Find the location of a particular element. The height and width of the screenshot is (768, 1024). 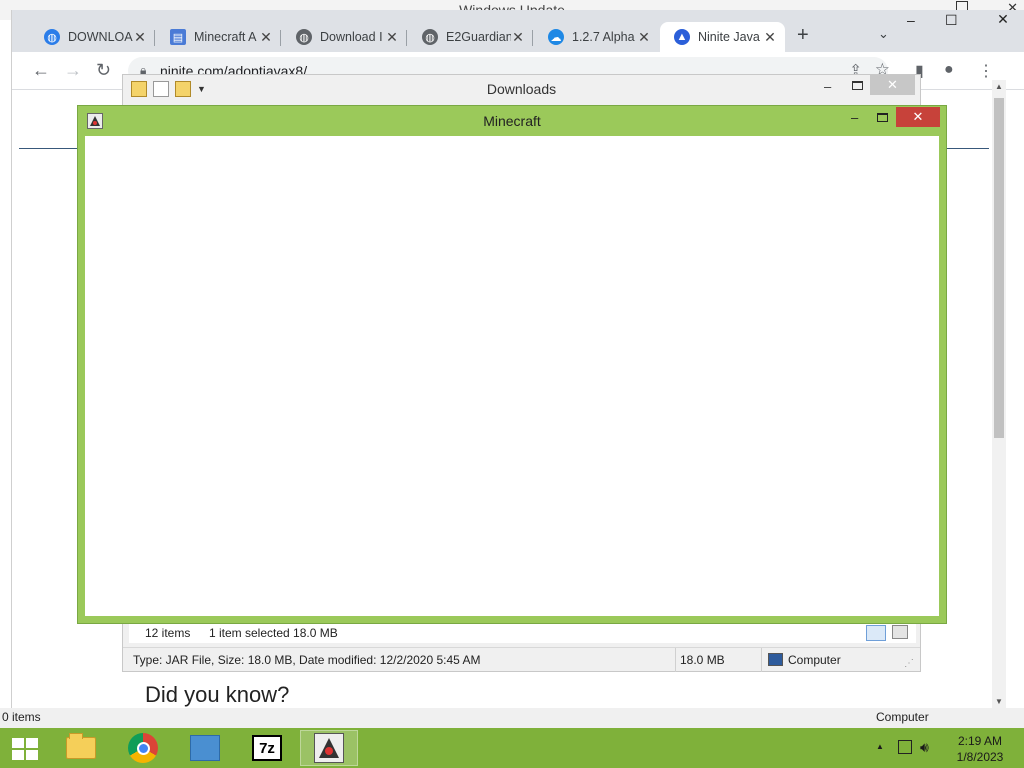

volume-icon: 🔊︎ is located at coordinates (924, 747).